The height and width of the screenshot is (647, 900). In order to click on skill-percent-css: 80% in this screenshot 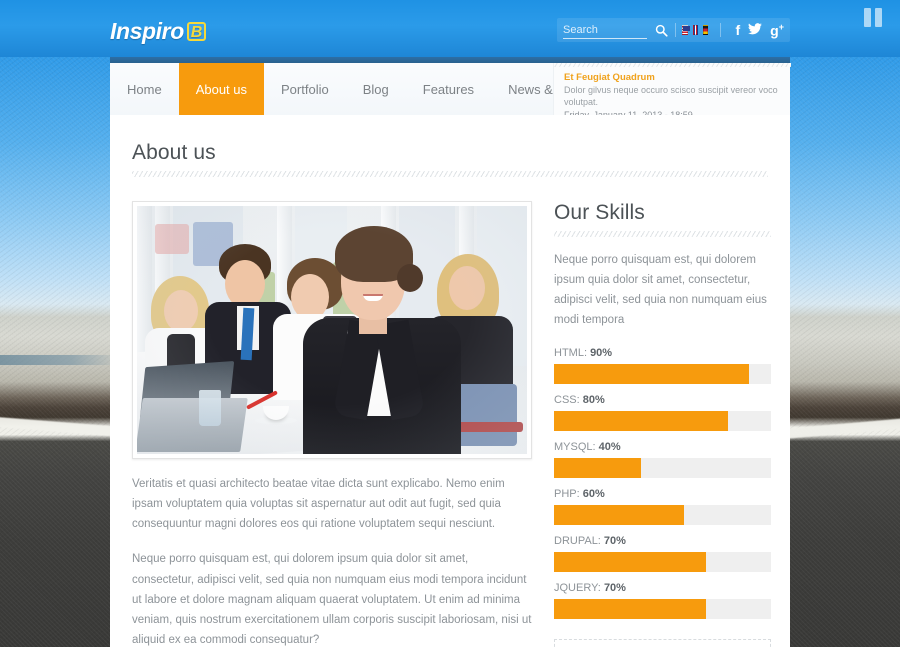, I will do `click(593, 399)`.